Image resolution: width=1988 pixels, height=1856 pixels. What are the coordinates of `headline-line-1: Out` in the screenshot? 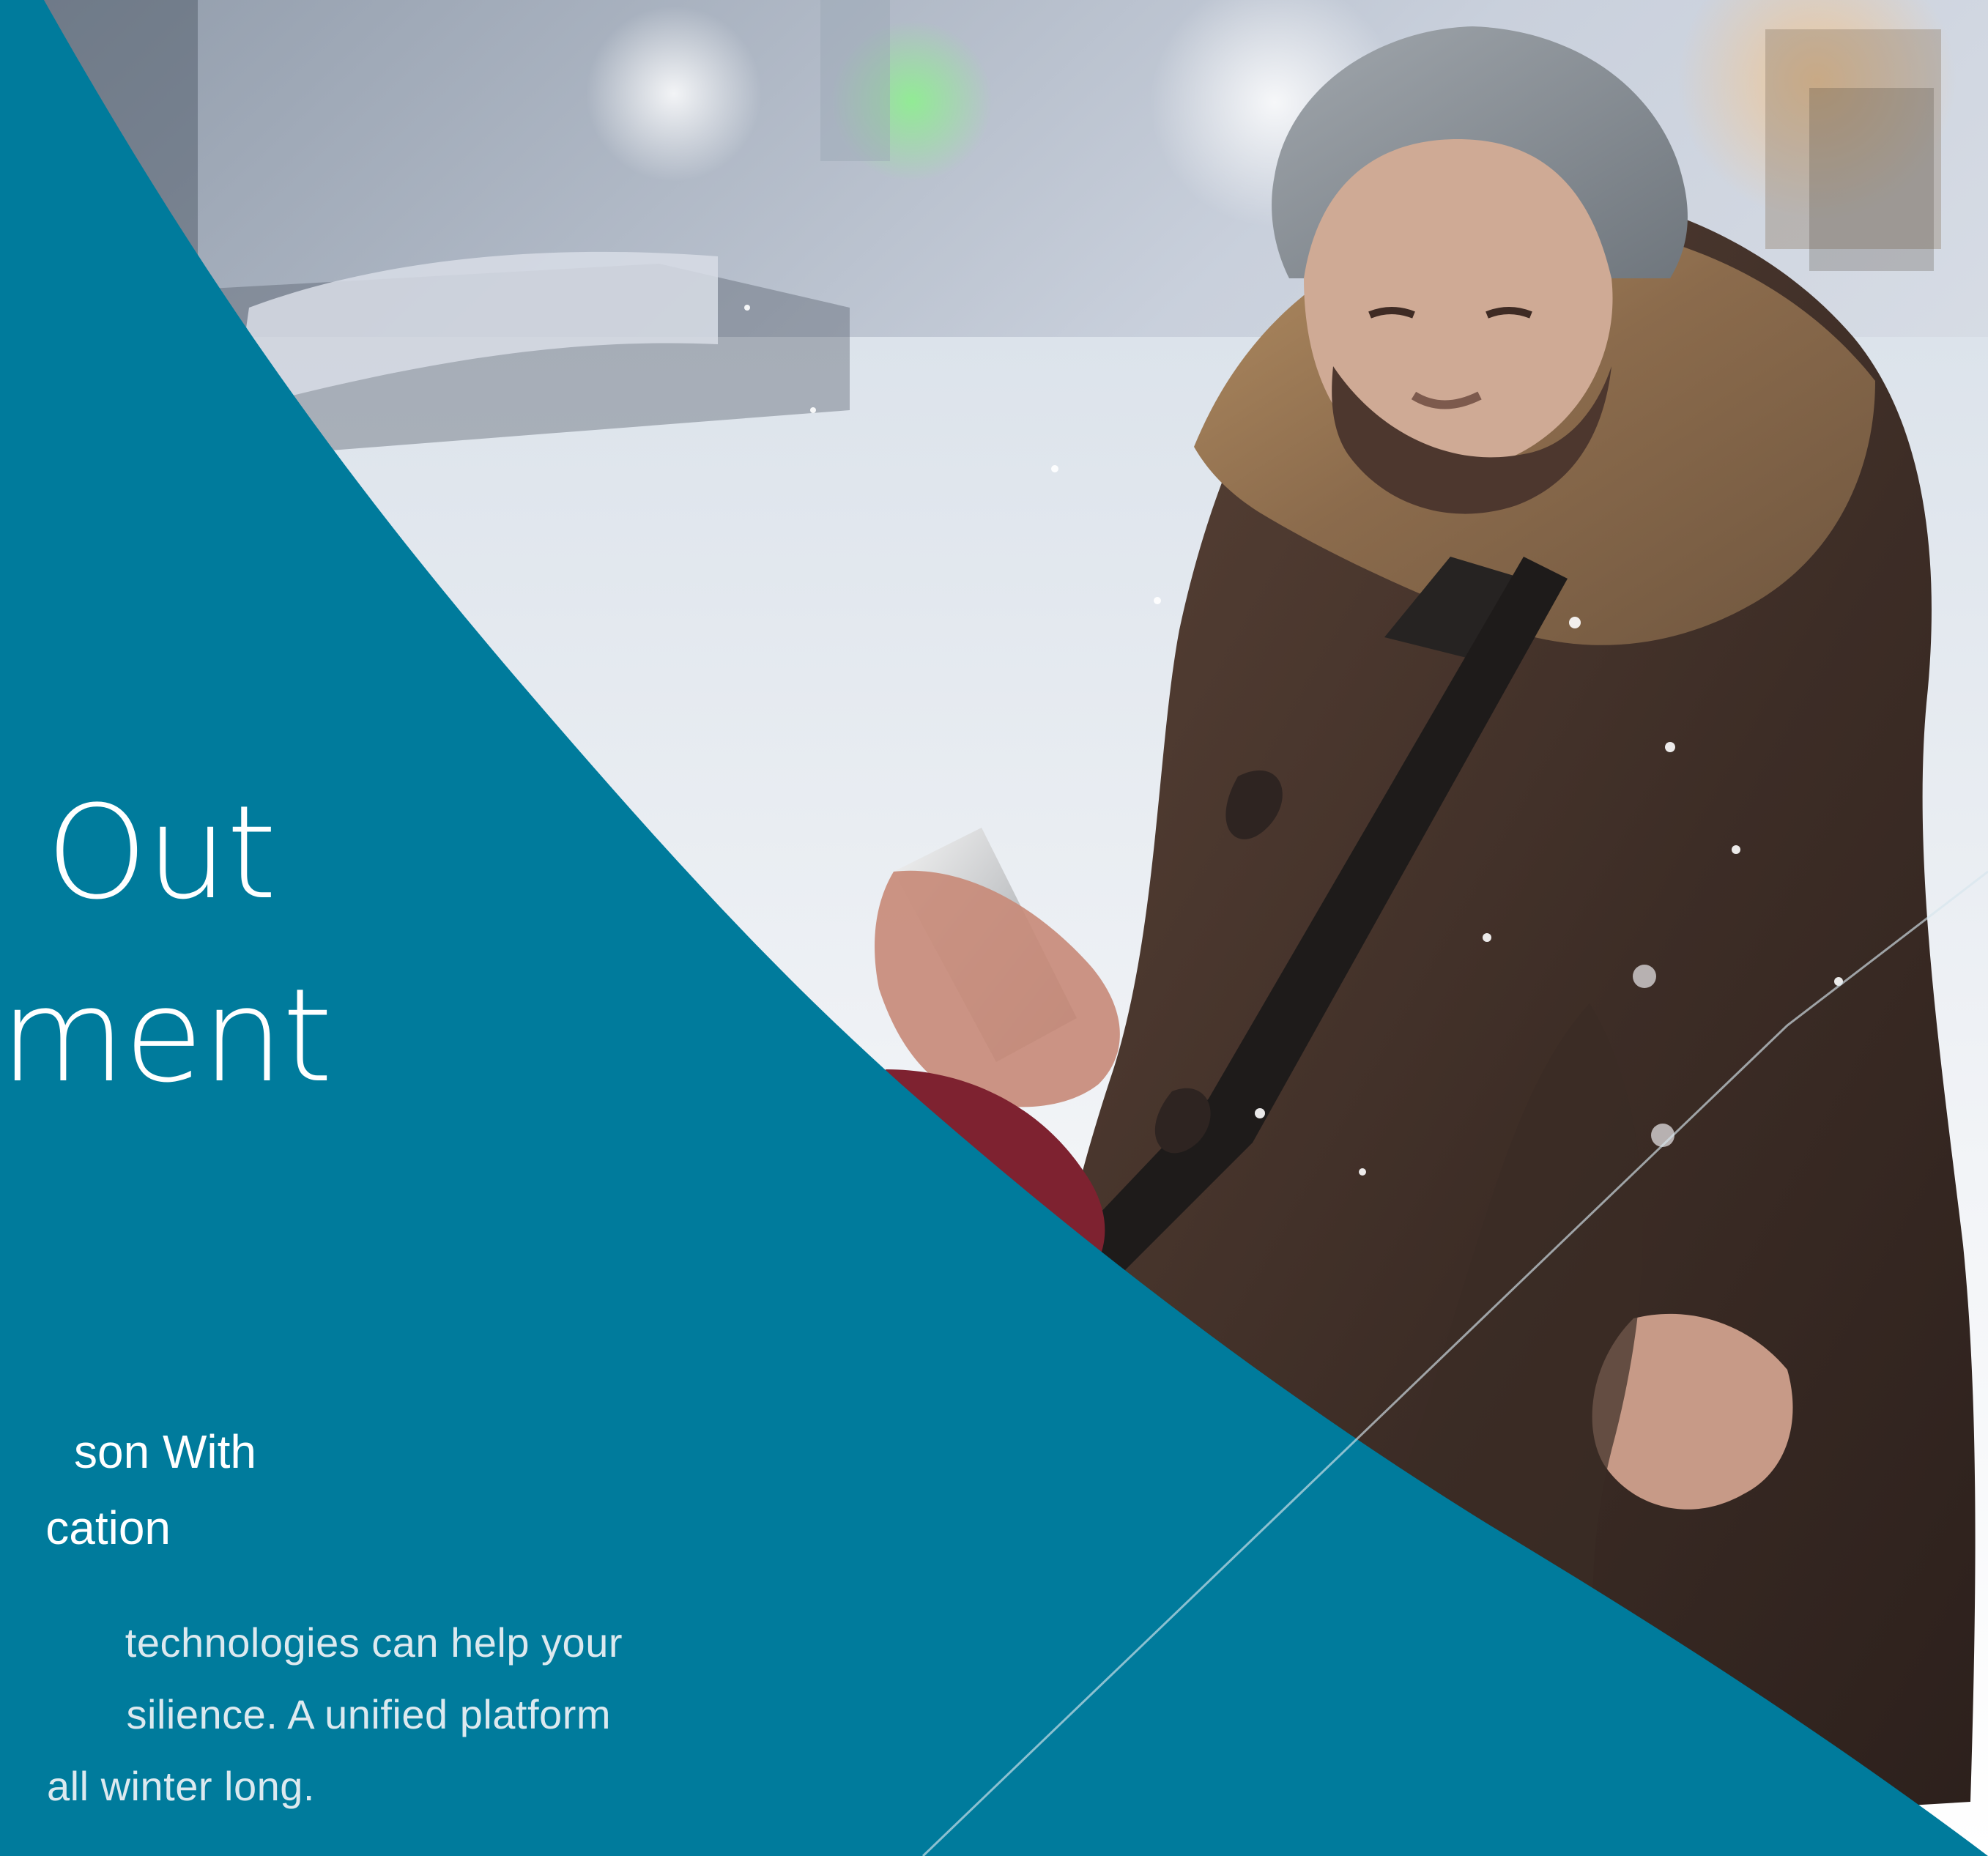 It's located at (161, 853).